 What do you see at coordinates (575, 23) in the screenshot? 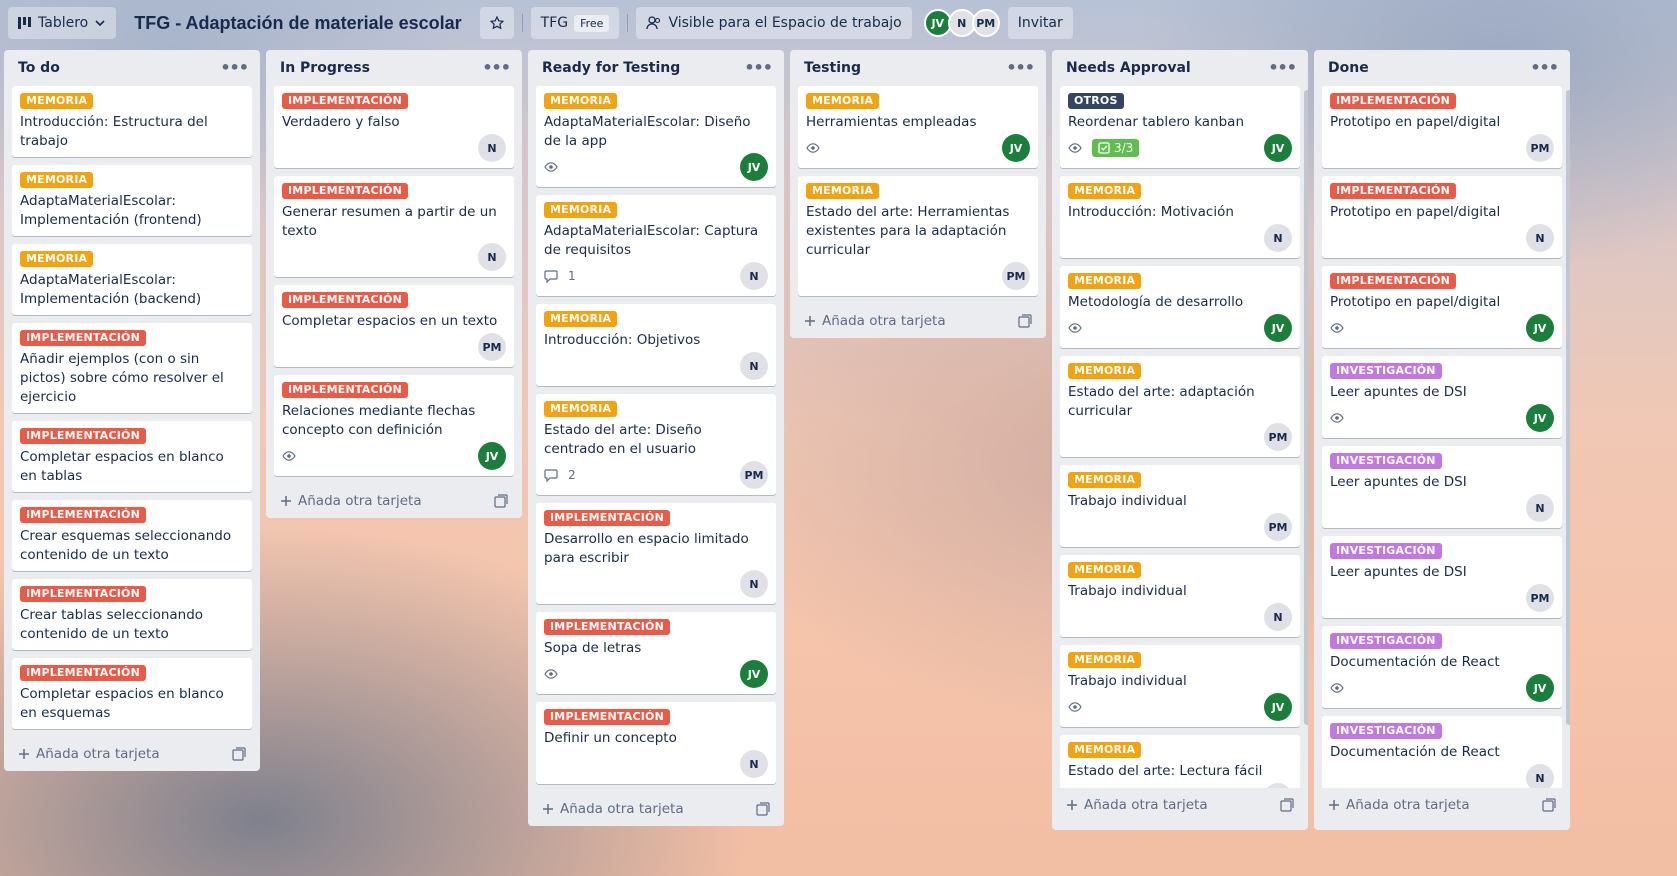
I see `workspace-button: TFG Free` at bounding box center [575, 23].